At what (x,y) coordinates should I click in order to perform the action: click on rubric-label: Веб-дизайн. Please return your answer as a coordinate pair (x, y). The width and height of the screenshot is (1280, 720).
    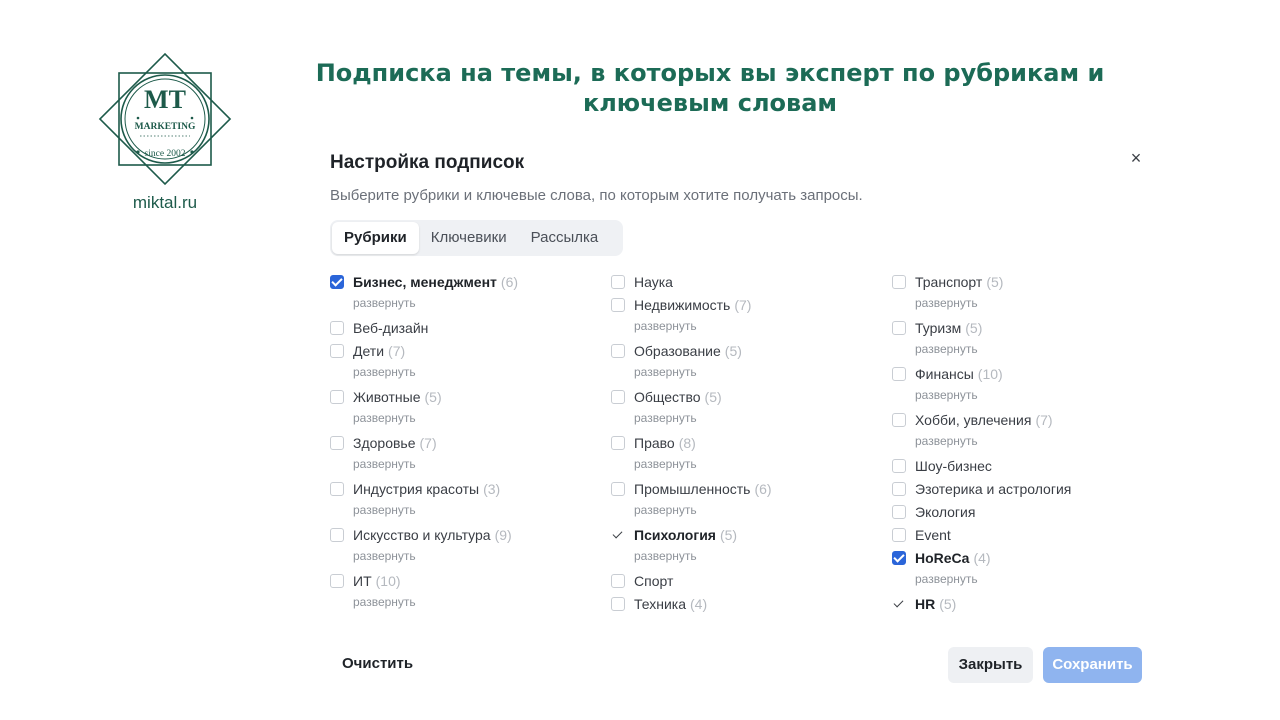
    Looking at the image, I should click on (391, 327).